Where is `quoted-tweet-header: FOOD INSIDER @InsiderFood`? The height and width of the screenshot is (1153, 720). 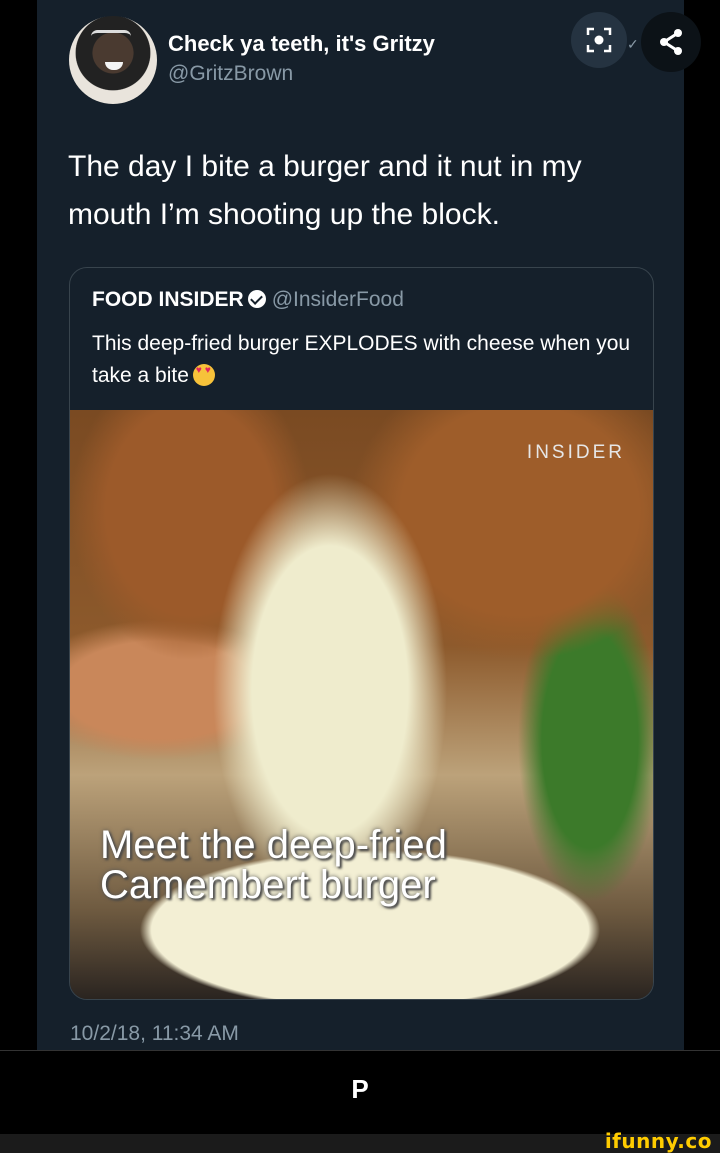
quoted-tweet-header: FOOD INSIDER @InsiderFood is located at coordinates (248, 300).